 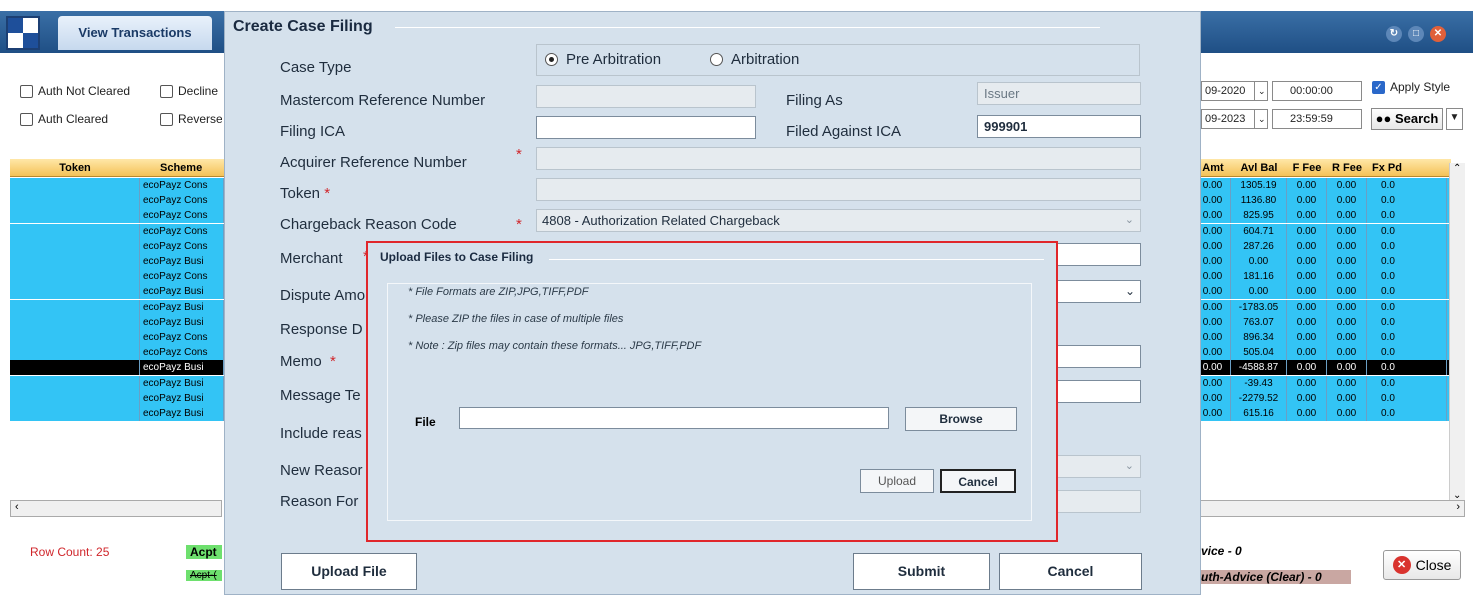 What do you see at coordinates (1387, 168) in the screenshot?
I see `column-header-fx-pd: Fx Pd` at bounding box center [1387, 168].